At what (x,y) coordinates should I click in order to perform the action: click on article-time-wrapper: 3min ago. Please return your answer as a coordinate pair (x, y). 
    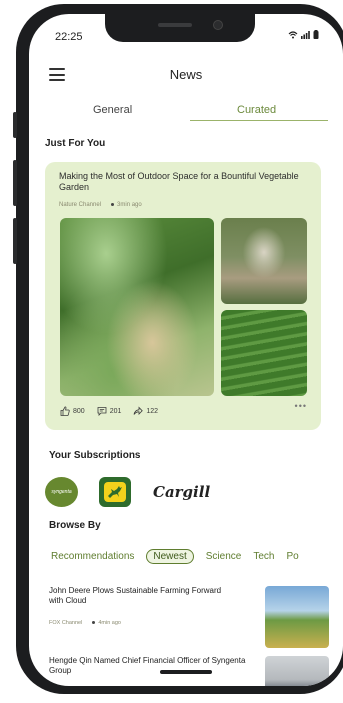
    Looking at the image, I should click on (126, 205).